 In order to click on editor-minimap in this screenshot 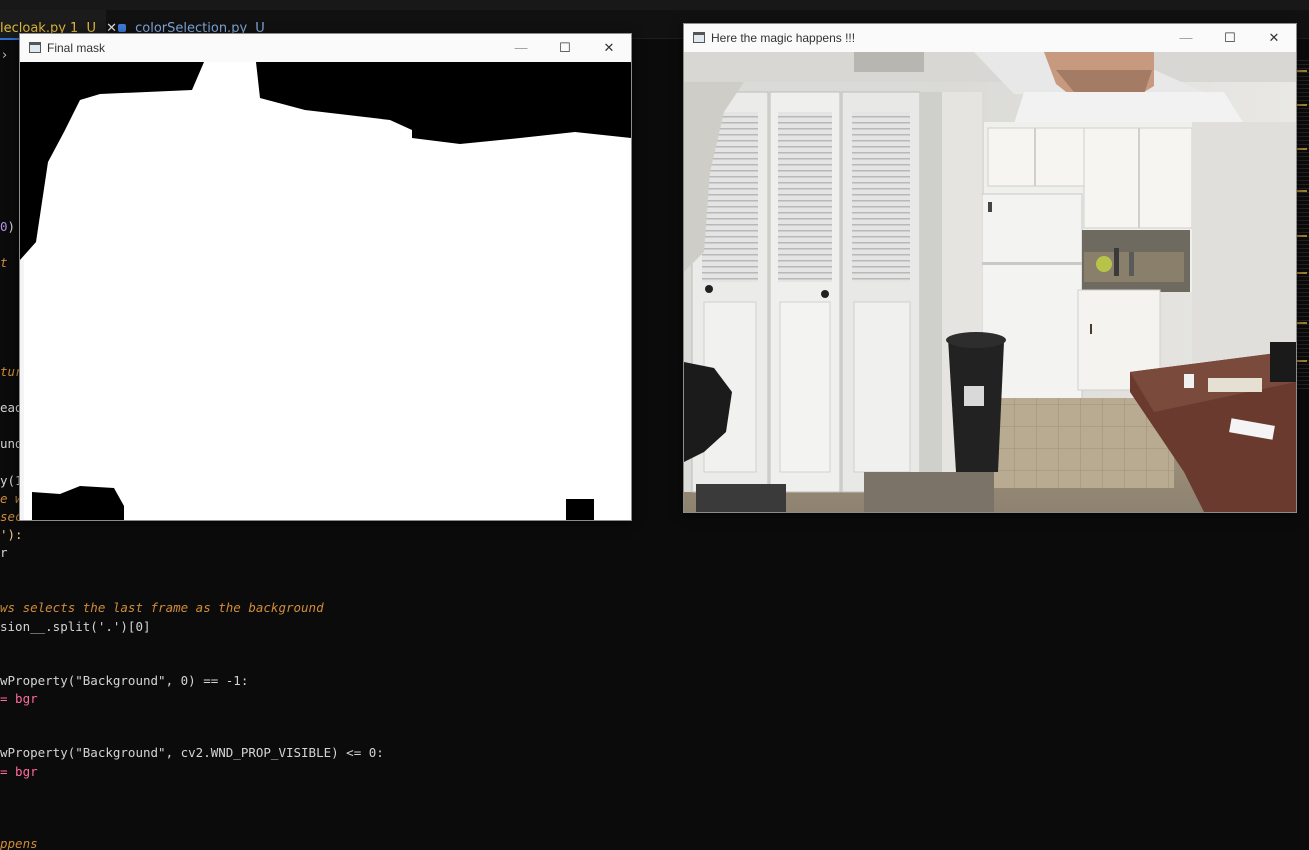, I will do `click(1302, 225)`.